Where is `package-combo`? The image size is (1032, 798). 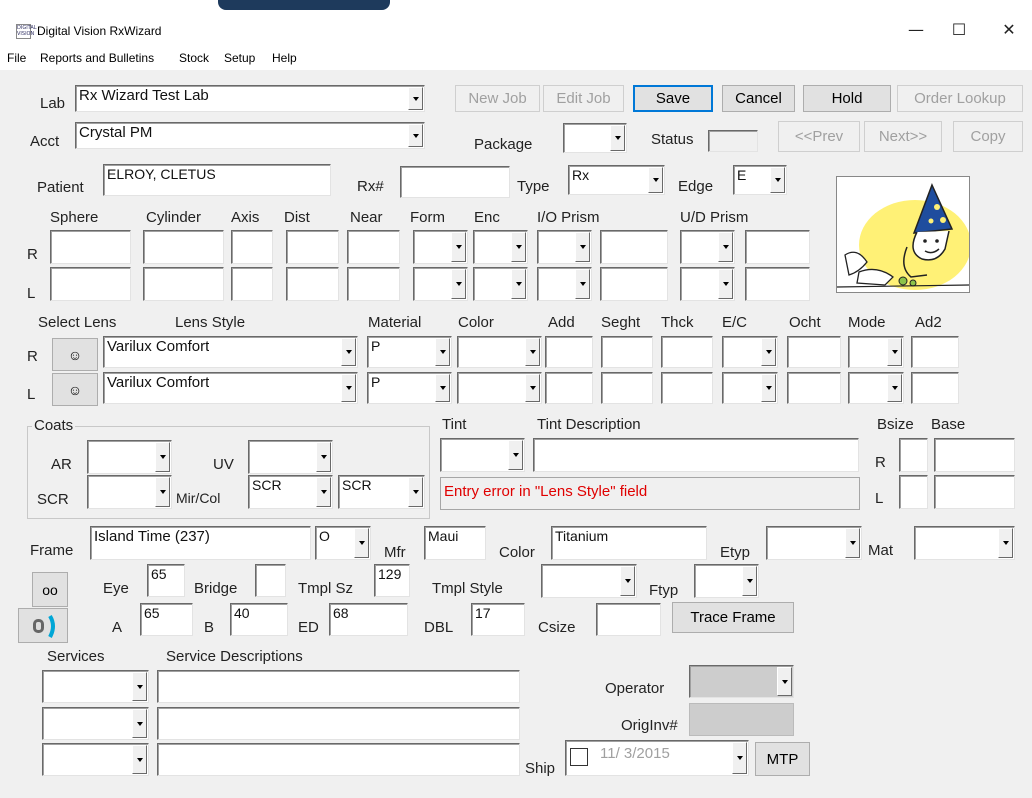
package-combo is located at coordinates (595, 138).